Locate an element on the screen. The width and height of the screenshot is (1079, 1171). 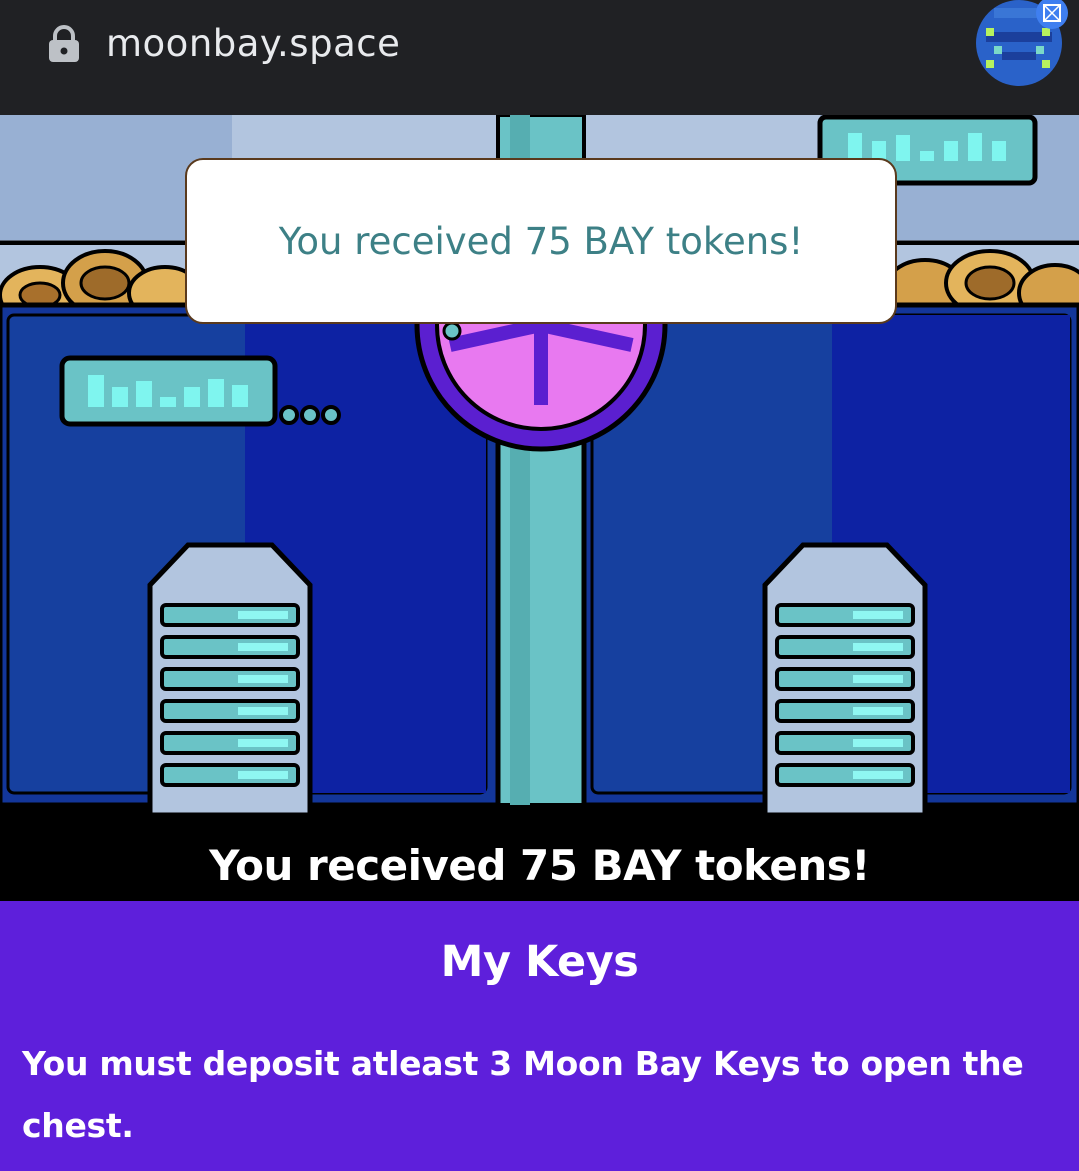
toast-message: You received 75 BAY tokens! is located at coordinates (541, 241).